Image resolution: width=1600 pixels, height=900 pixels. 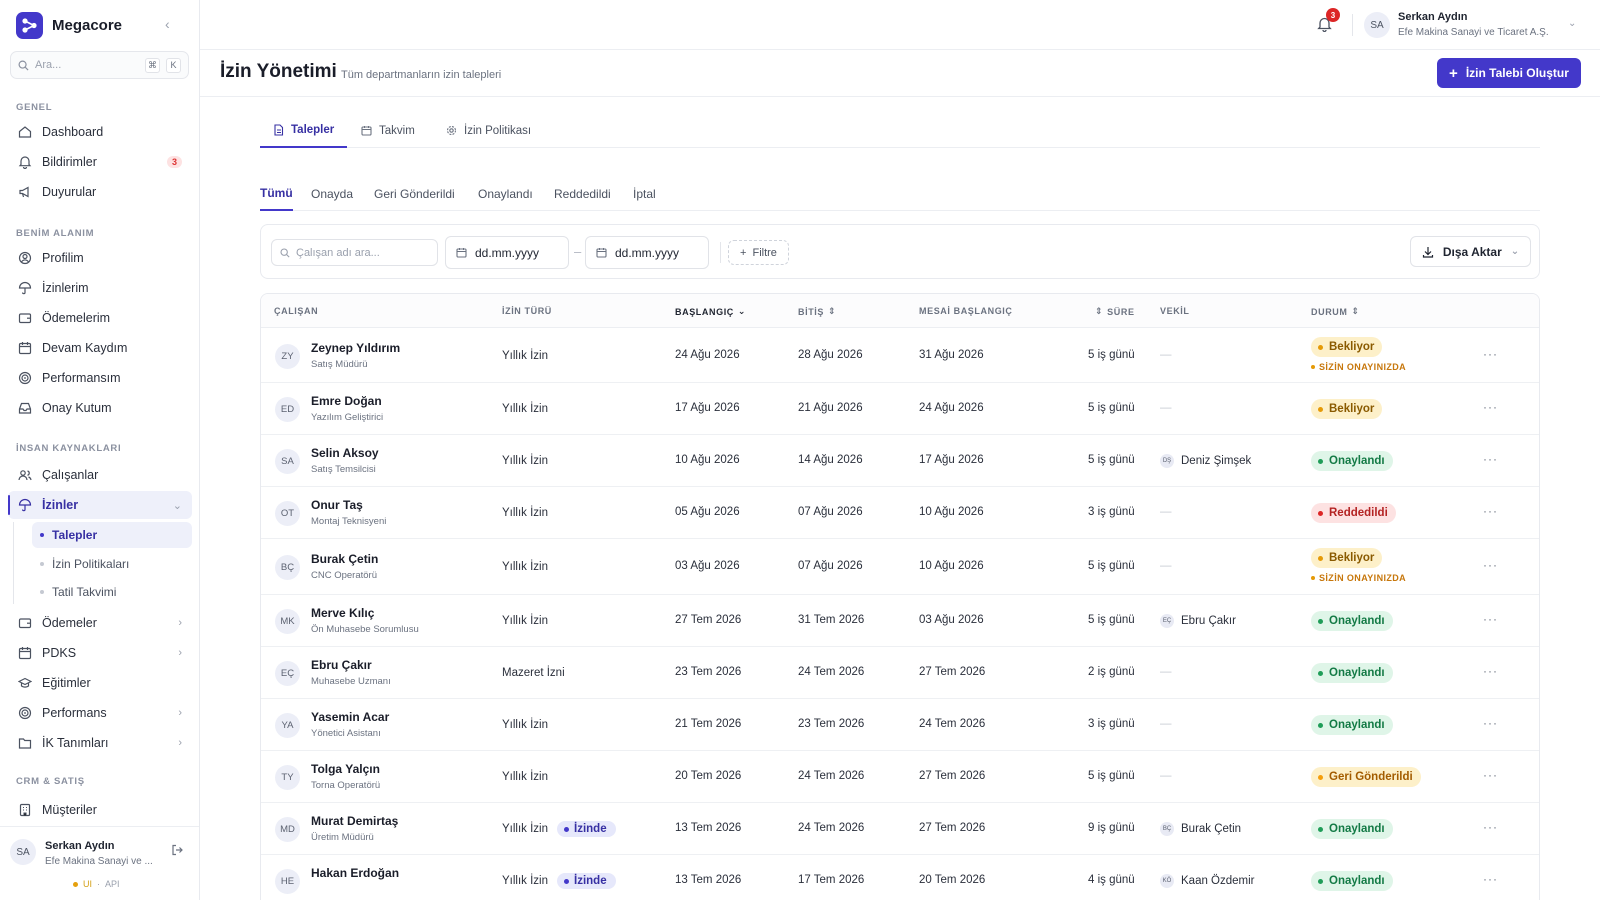 What do you see at coordinates (533, 673) in the screenshot?
I see `leave-type-cell: Mazeret İzni` at bounding box center [533, 673].